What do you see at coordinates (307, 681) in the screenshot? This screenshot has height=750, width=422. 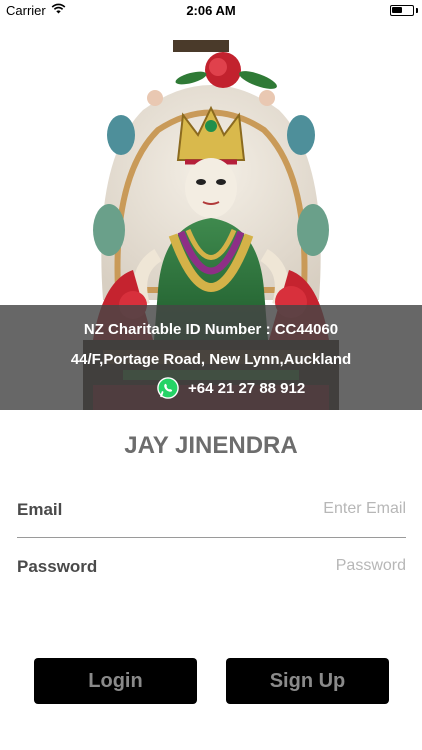 I see `sign-up-button: Sign Up` at bounding box center [307, 681].